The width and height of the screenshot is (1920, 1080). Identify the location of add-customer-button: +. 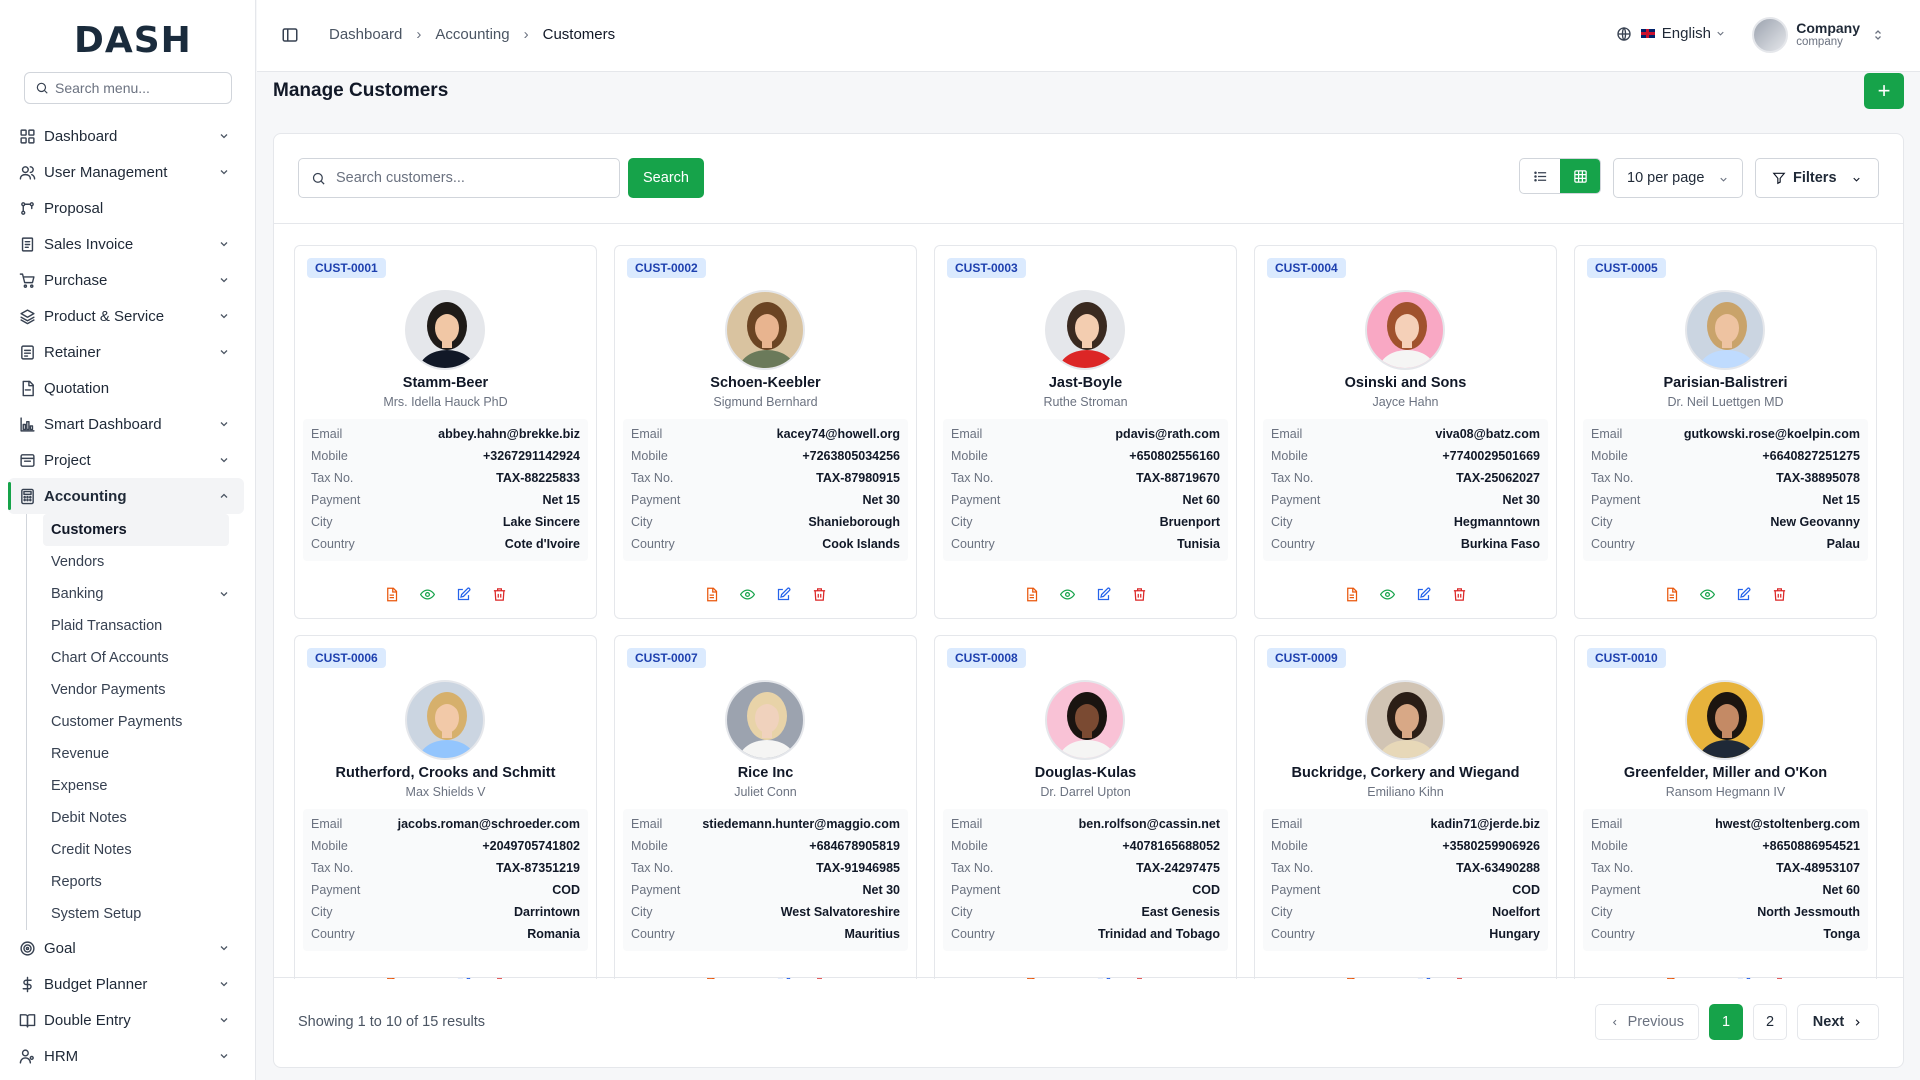
(1884, 91).